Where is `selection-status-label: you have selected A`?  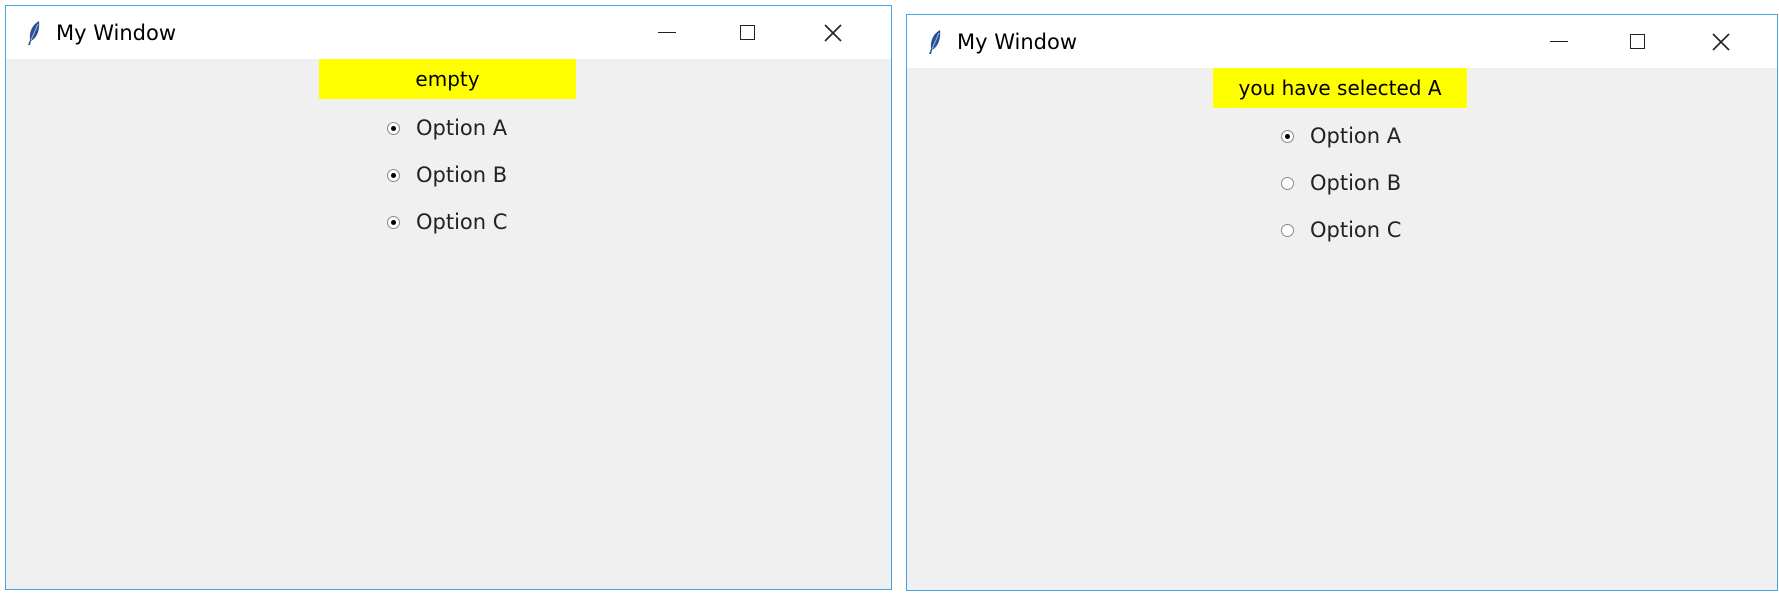
selection-status-label: you have selected A is located at coordinates (1340, 88).